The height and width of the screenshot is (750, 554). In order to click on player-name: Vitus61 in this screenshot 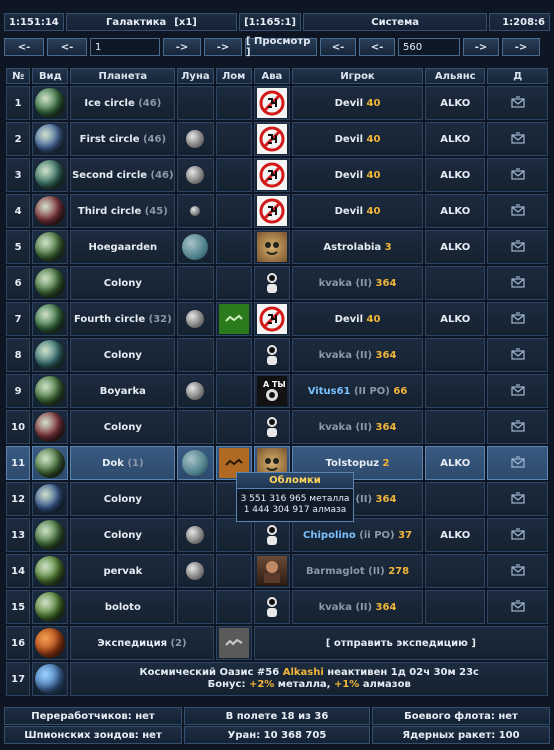, I will do `click(329, 391)`.